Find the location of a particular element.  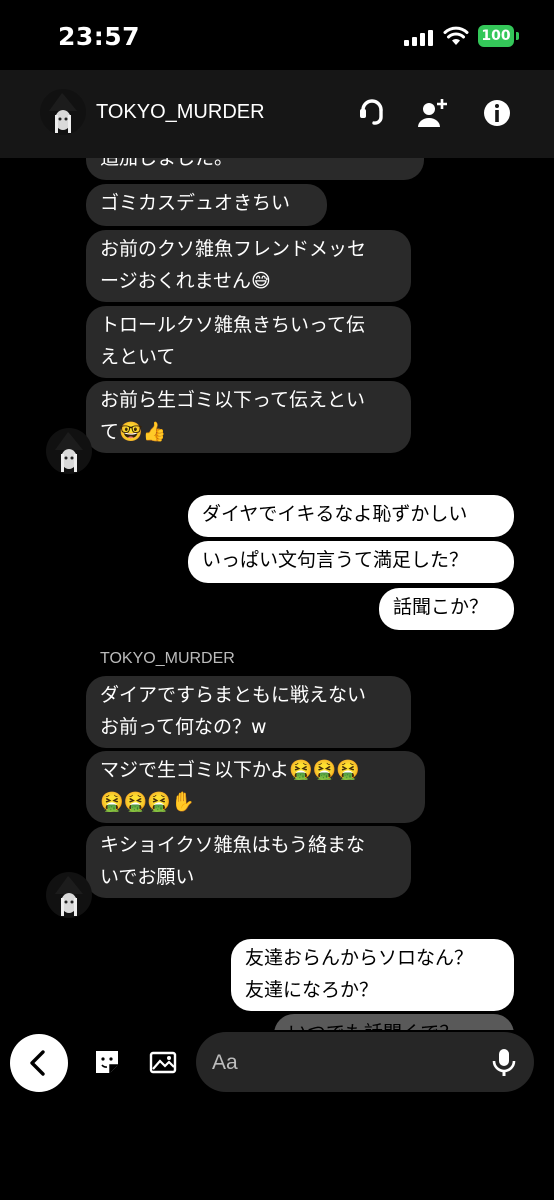

message-text: 🤮🤮🤮✋ is located at coordinates (147, 802).